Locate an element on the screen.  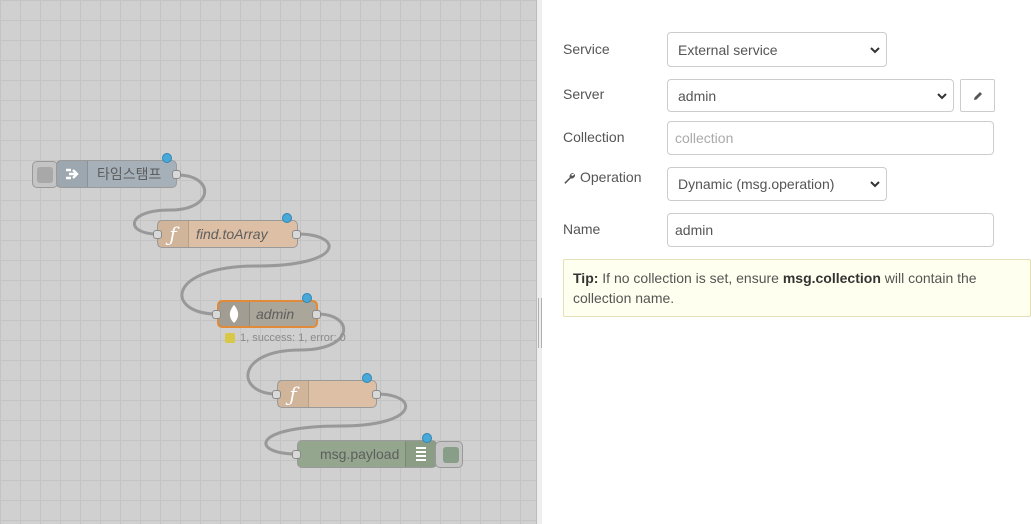
edit-server-button is located at coordinates (977, 95).